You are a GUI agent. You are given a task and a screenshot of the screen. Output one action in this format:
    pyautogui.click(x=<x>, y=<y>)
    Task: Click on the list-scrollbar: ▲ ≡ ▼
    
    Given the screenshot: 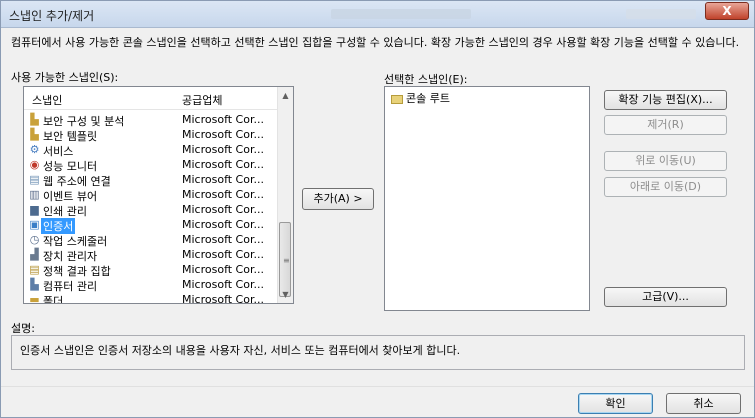 What is the action you would take?
    pyautogui.click(x=285, y=195)
    